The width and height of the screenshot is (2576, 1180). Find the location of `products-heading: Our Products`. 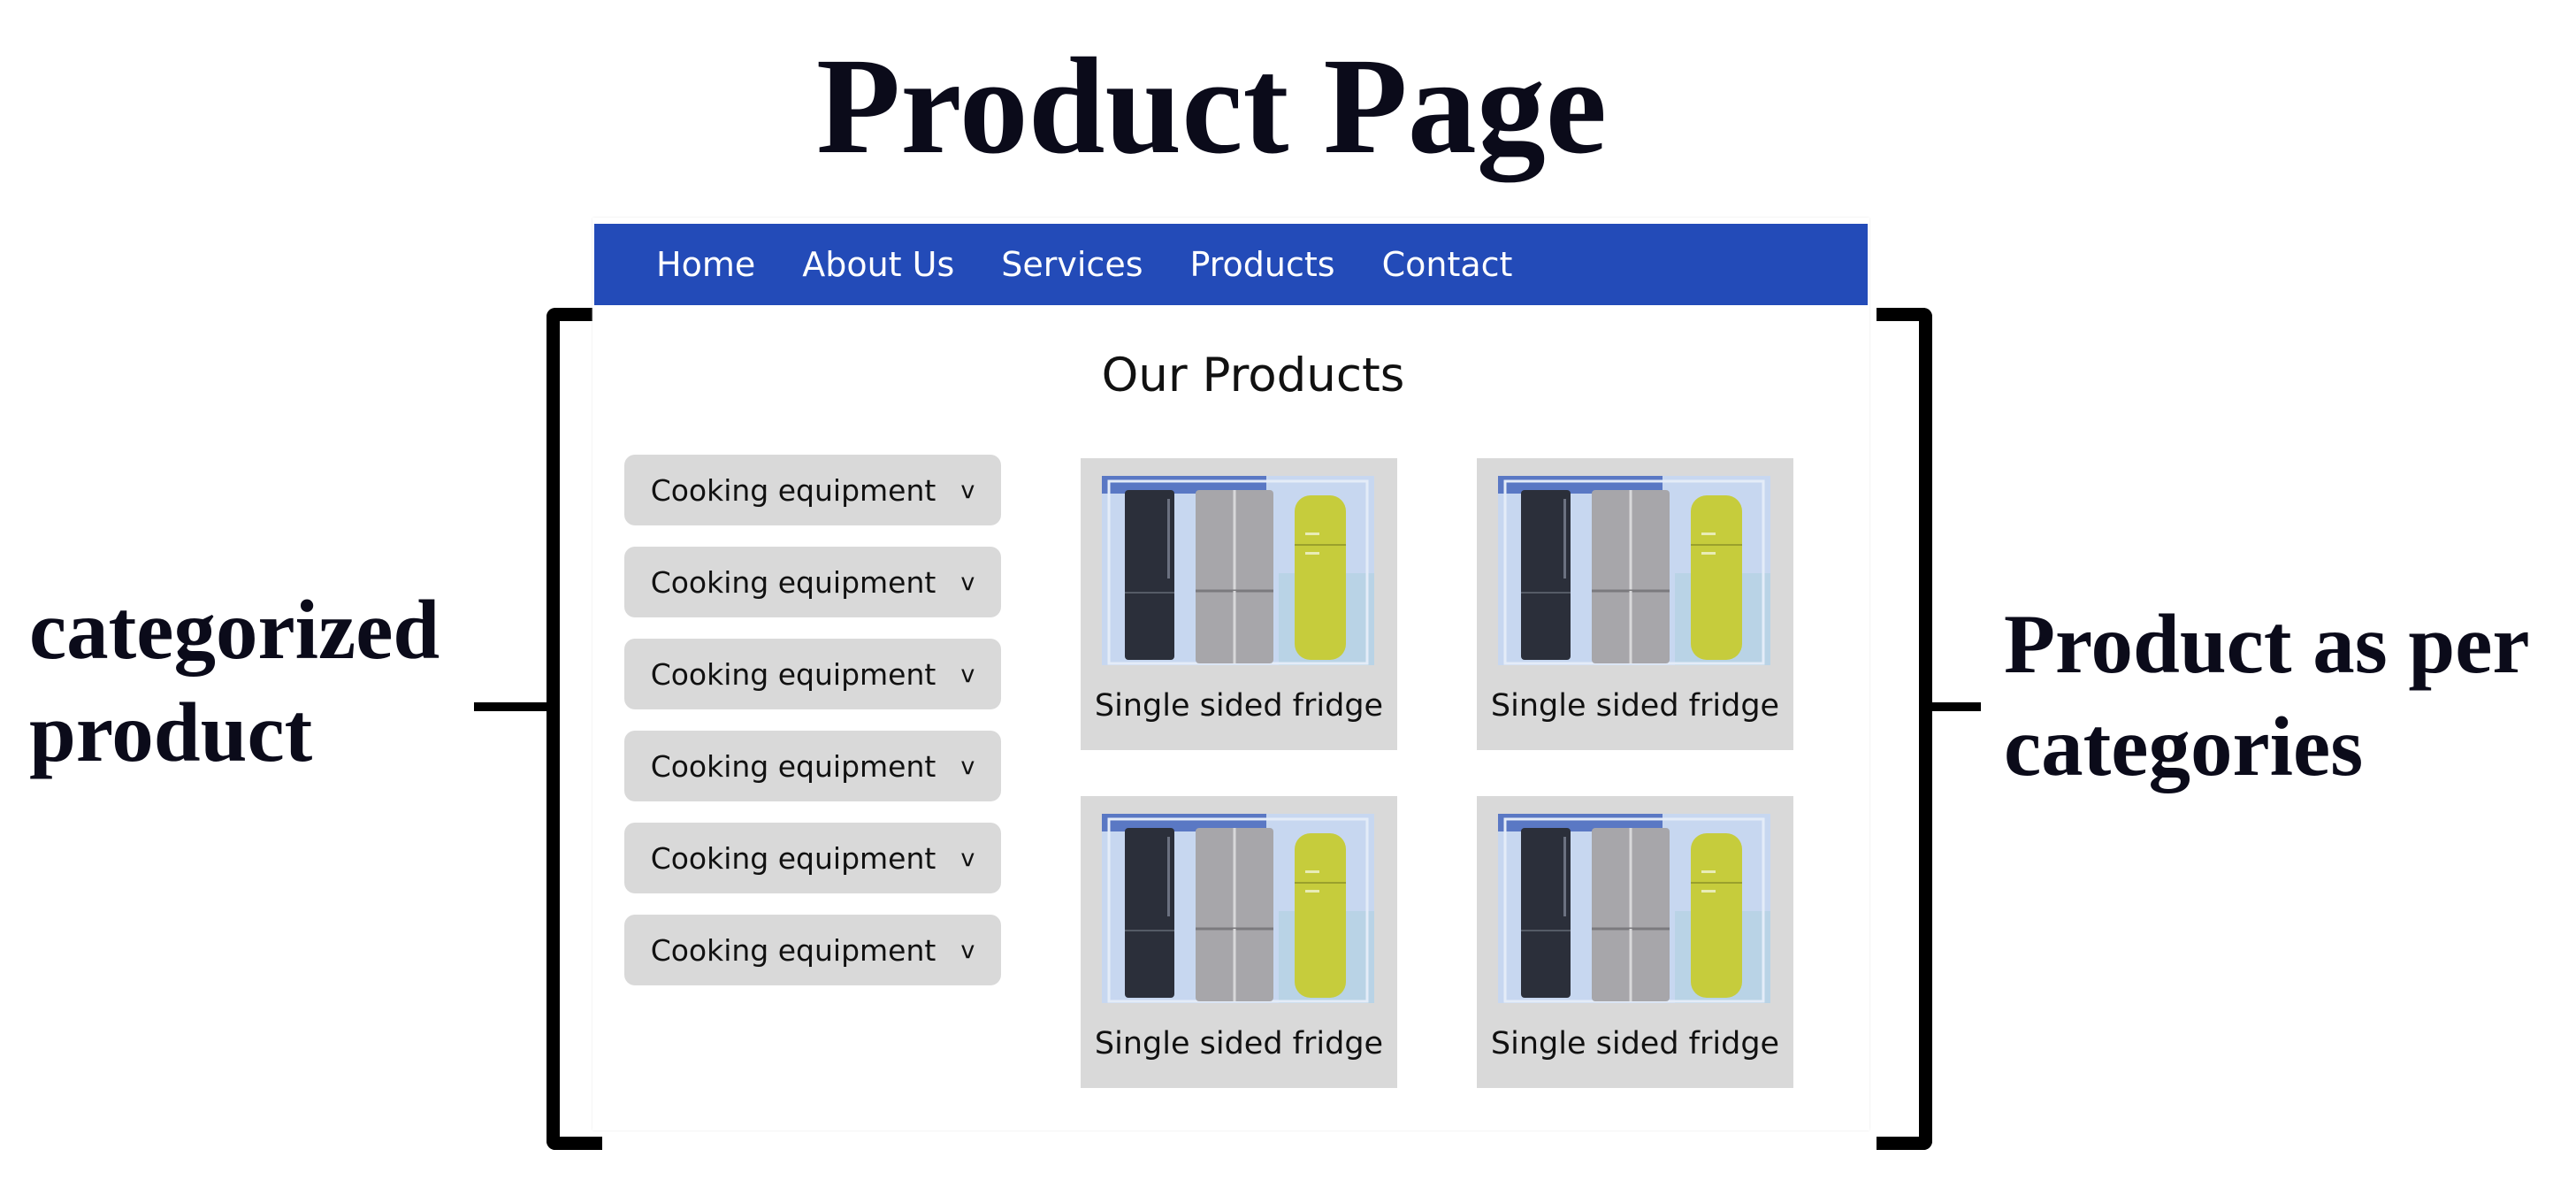

products-heading: Our Products is located at coordinates (1253, 376).